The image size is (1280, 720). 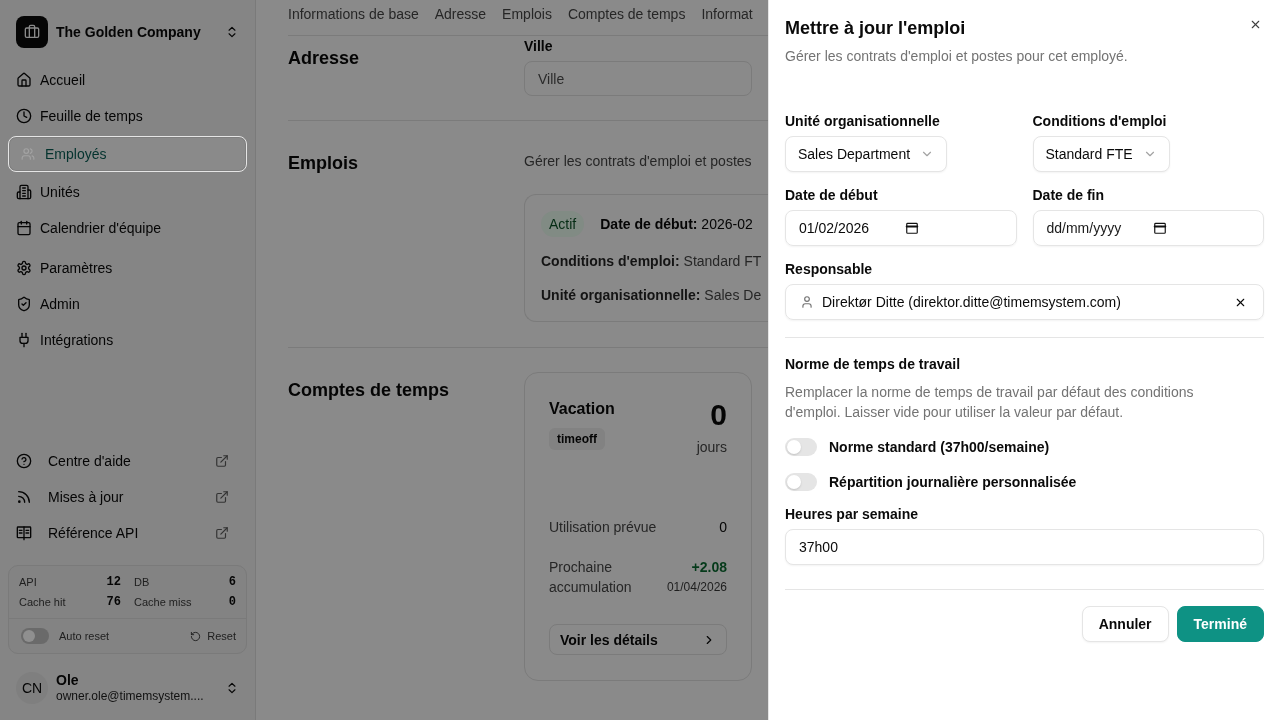 What do you see at coordinates (84, 636) in the screenshot?
I see `toggle-label: Auto reset` at bounding box center [84, 636].